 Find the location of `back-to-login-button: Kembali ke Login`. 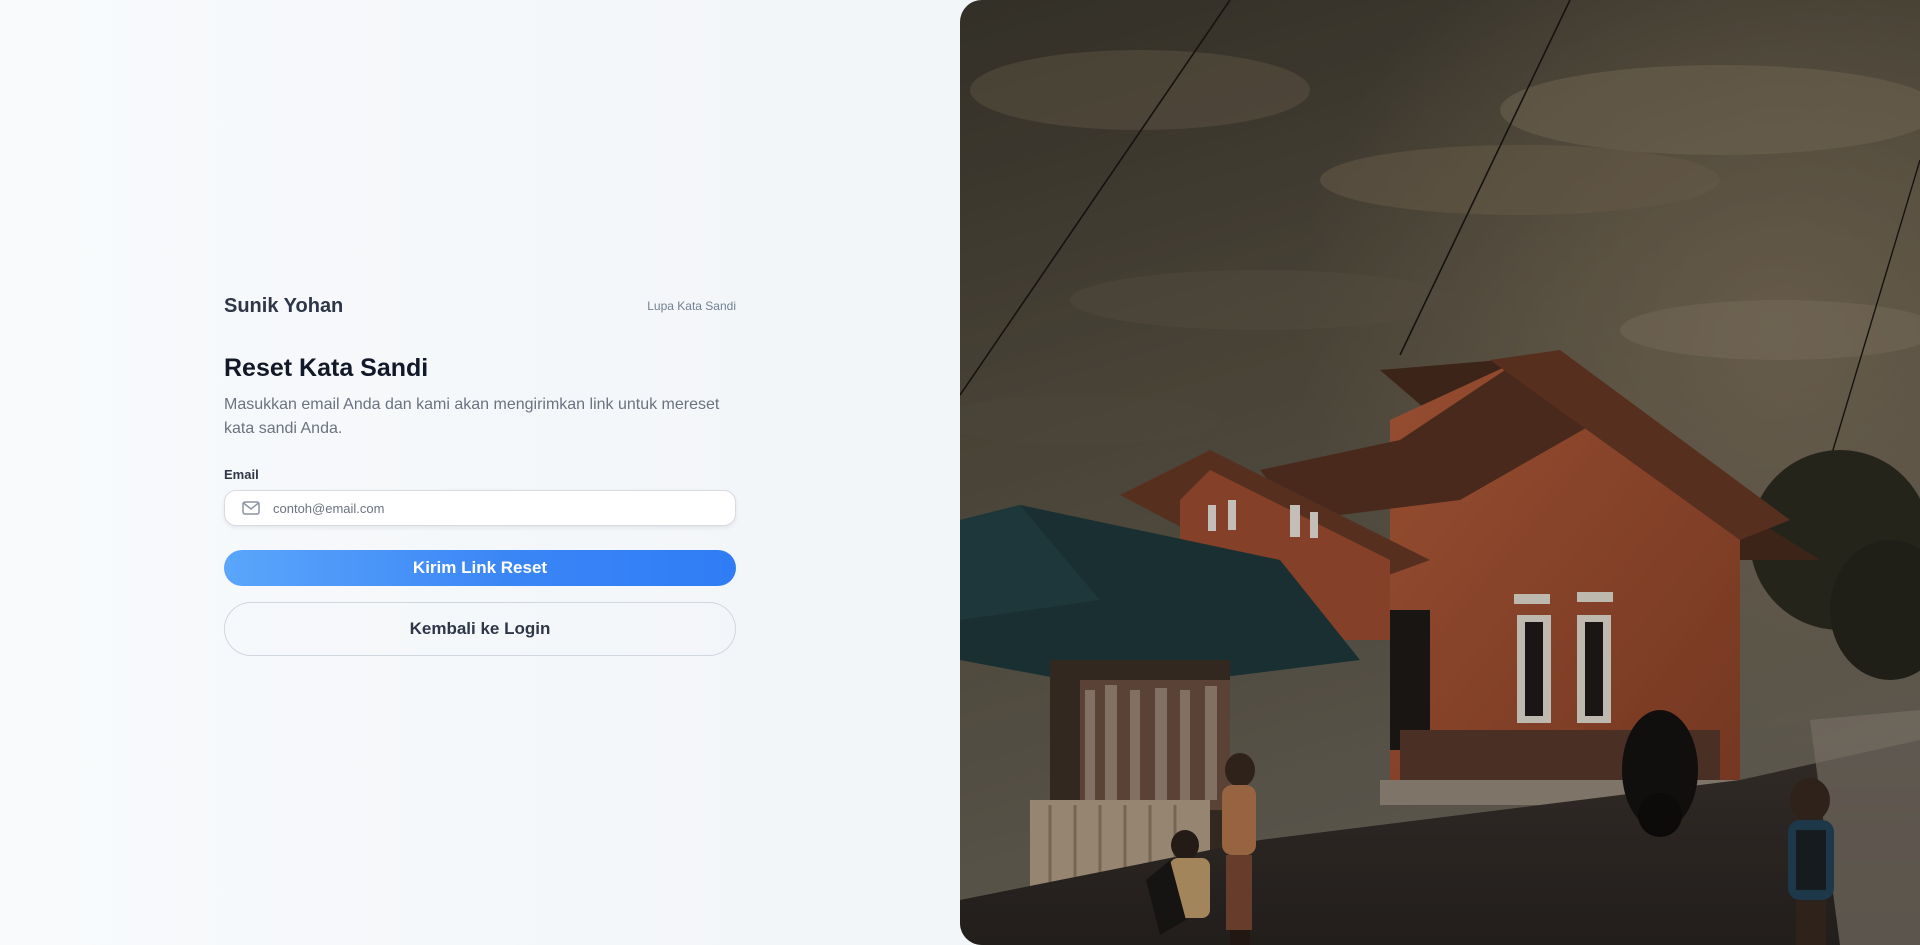

back-to-login-button: Kembali ke Login is located at coordinates (480, 629).